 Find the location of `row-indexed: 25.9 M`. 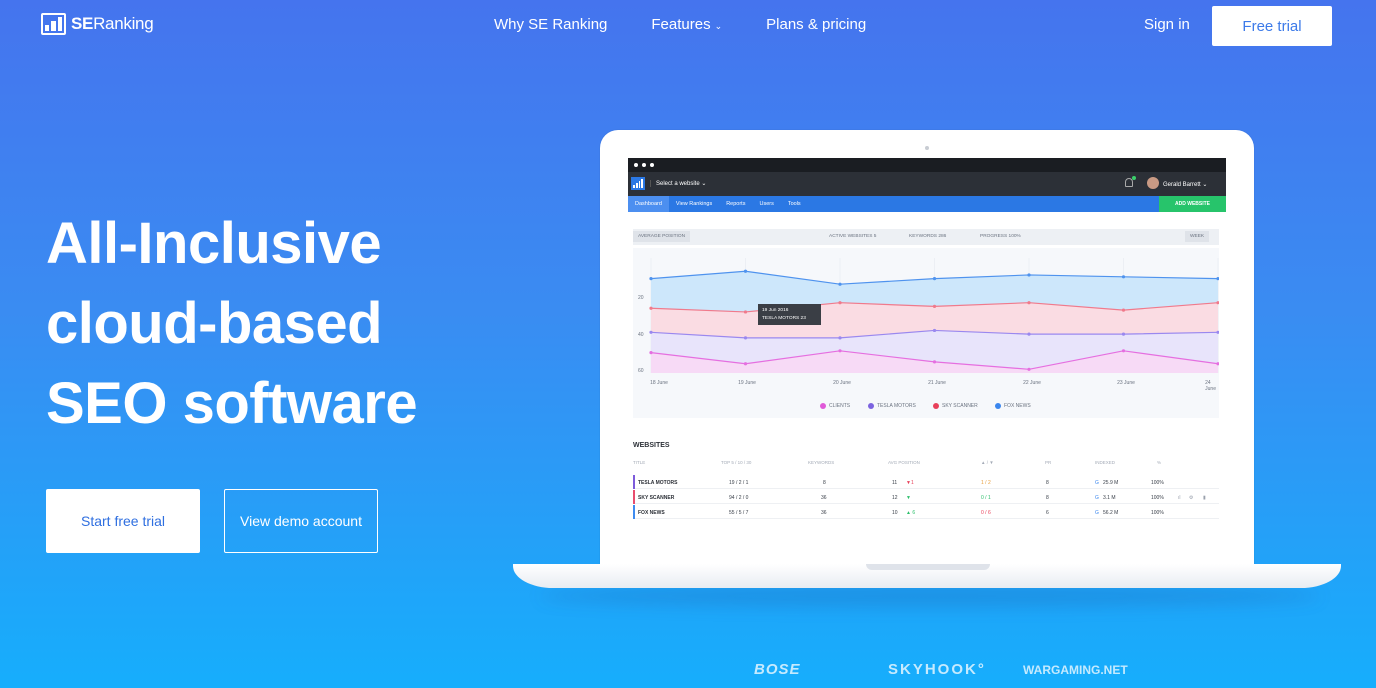

row-indexed: 25.9 M is located at coordinates (1111, 483).